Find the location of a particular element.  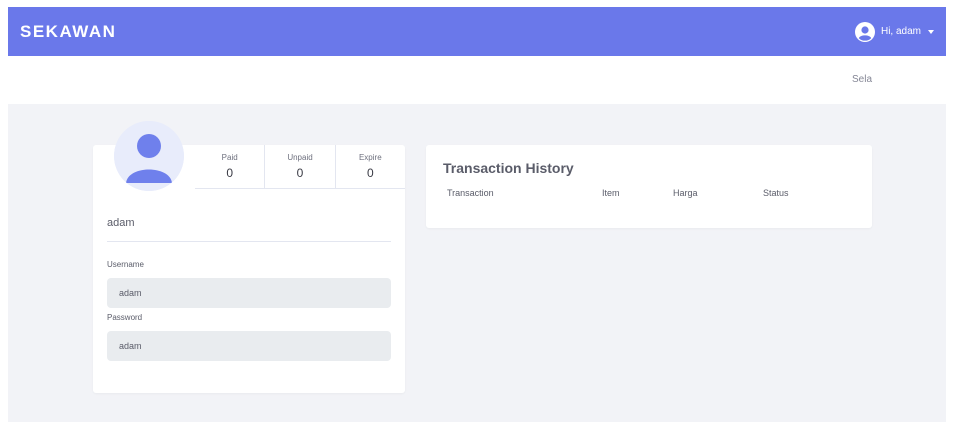

stat-label: Unpaid is located at coordinates (300, 157).